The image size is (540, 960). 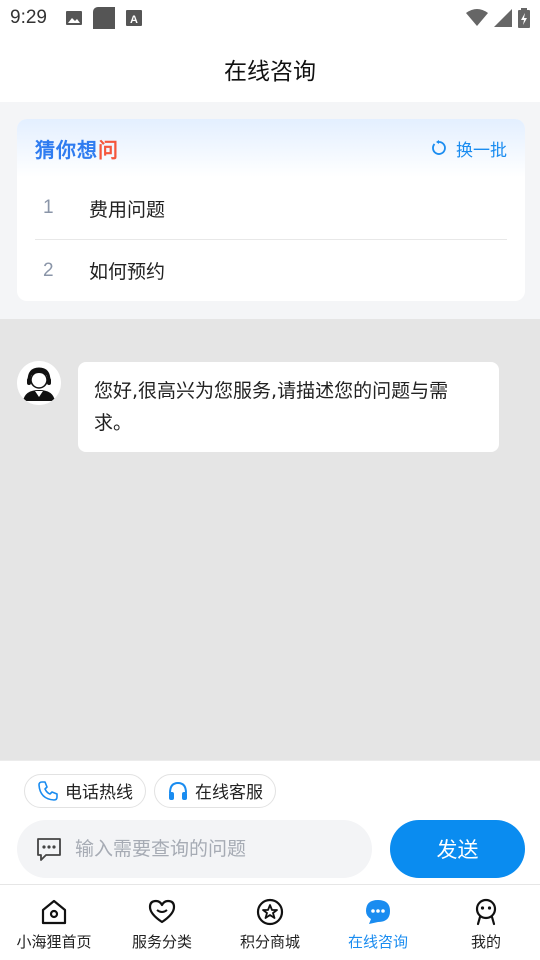 I want to click on profile-icon, so click(x=486, y=912).